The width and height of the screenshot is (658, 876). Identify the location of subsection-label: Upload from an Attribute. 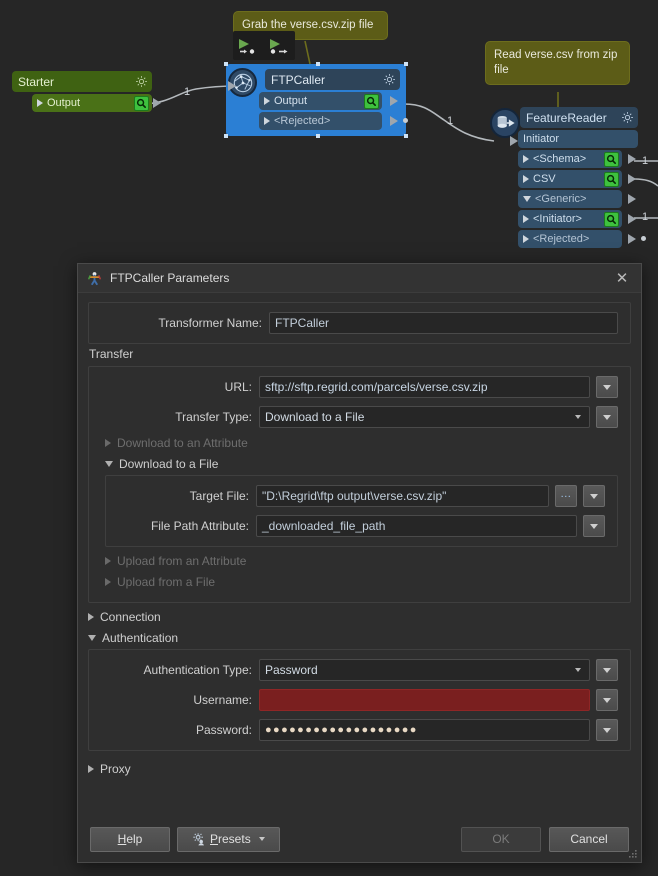
(182, 561).